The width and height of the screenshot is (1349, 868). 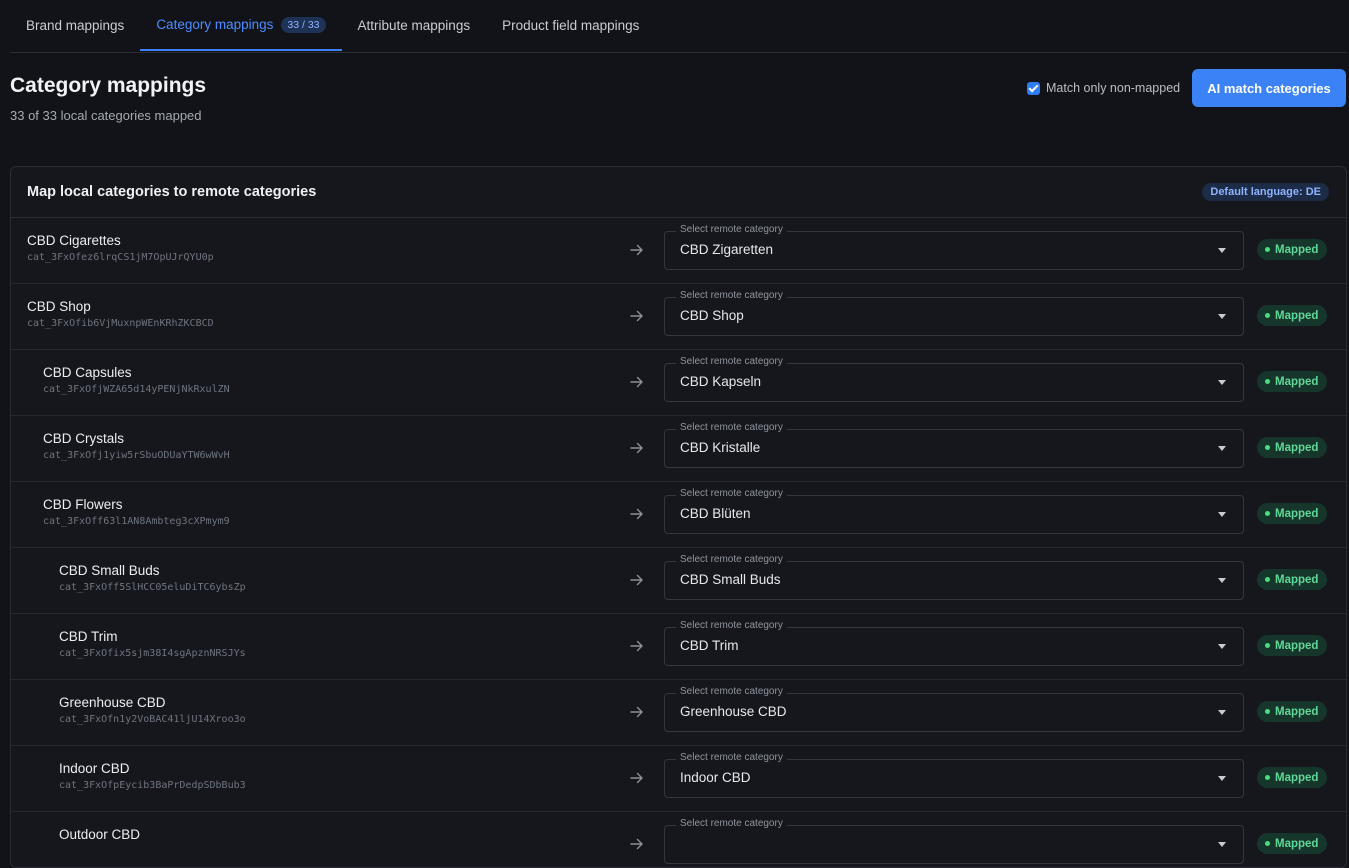 What do you see at coordinates (954, 313) in the screenshot?
I see `remote-category-select: Select remote category CBD Shop` at bounding box center [954, 313].